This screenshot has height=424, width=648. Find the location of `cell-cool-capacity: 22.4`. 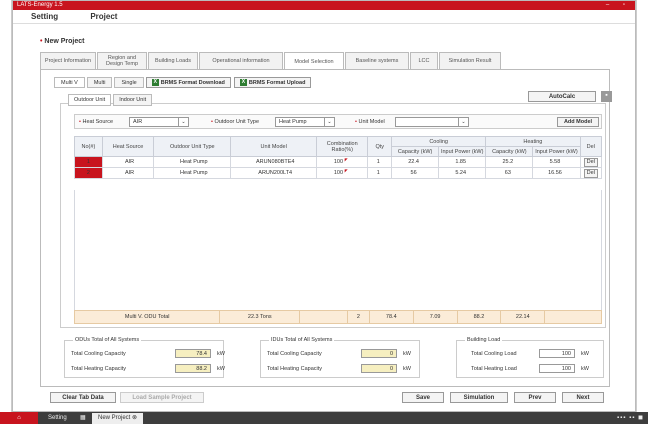

cell-cool-capacity: 22.4 is located at coordinates (415, 162).